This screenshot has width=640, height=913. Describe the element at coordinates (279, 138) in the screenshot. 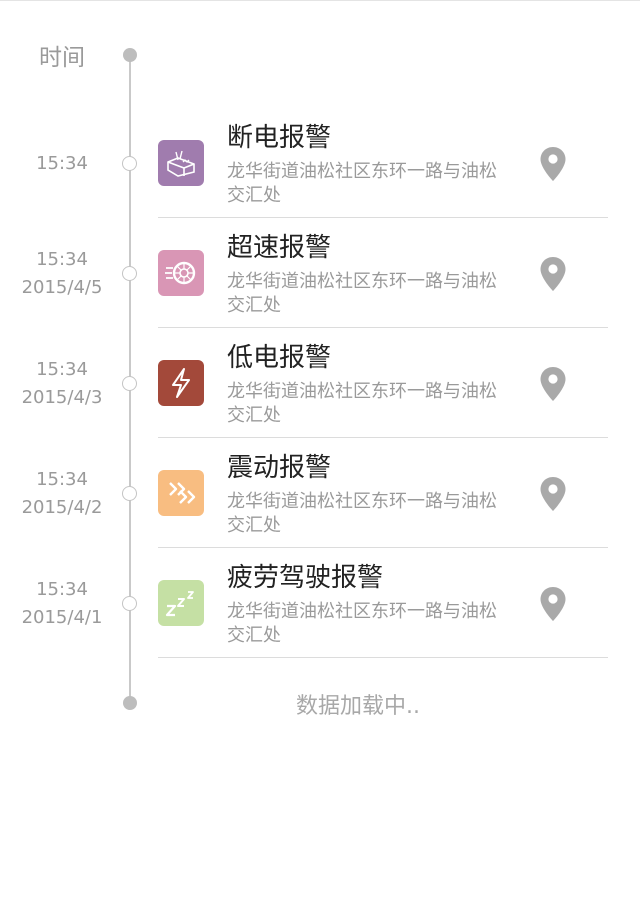

I see `alarm-title: 断电报警` at that location.